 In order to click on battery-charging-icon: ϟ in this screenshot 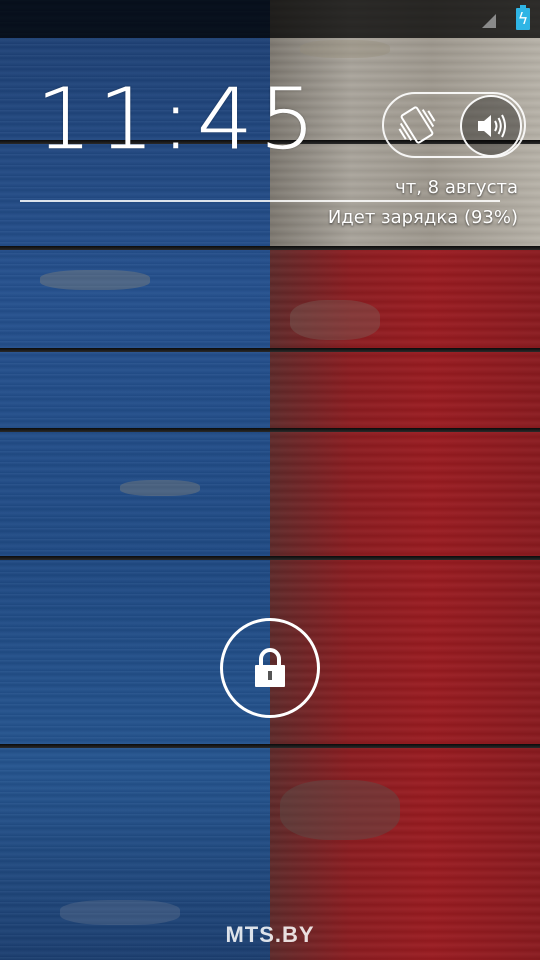, I will do `click(523, 17)`.